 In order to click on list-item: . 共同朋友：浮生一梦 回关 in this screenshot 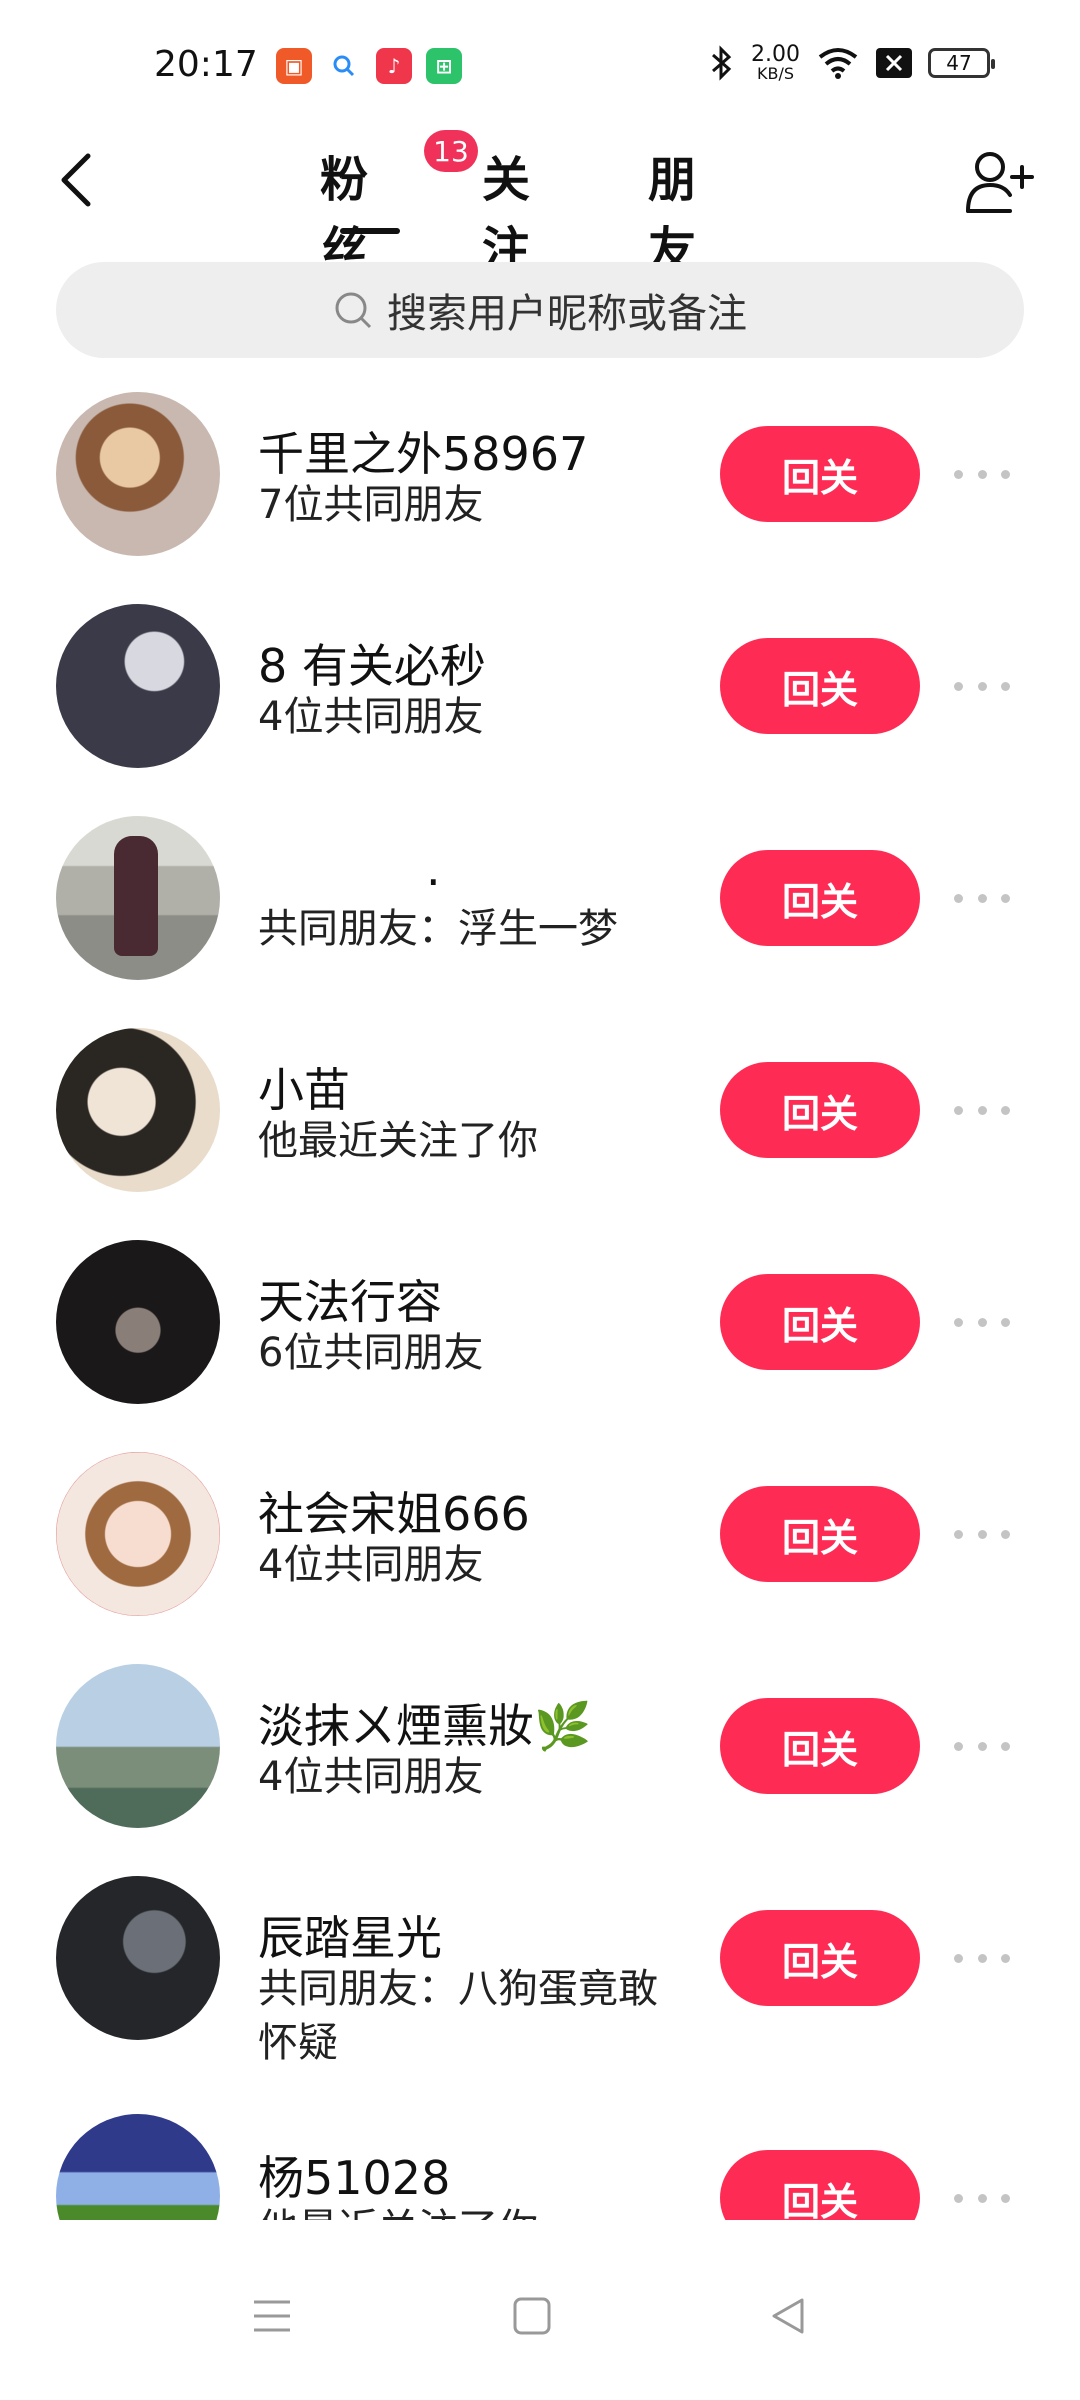, I will do `click(540, 910)`.